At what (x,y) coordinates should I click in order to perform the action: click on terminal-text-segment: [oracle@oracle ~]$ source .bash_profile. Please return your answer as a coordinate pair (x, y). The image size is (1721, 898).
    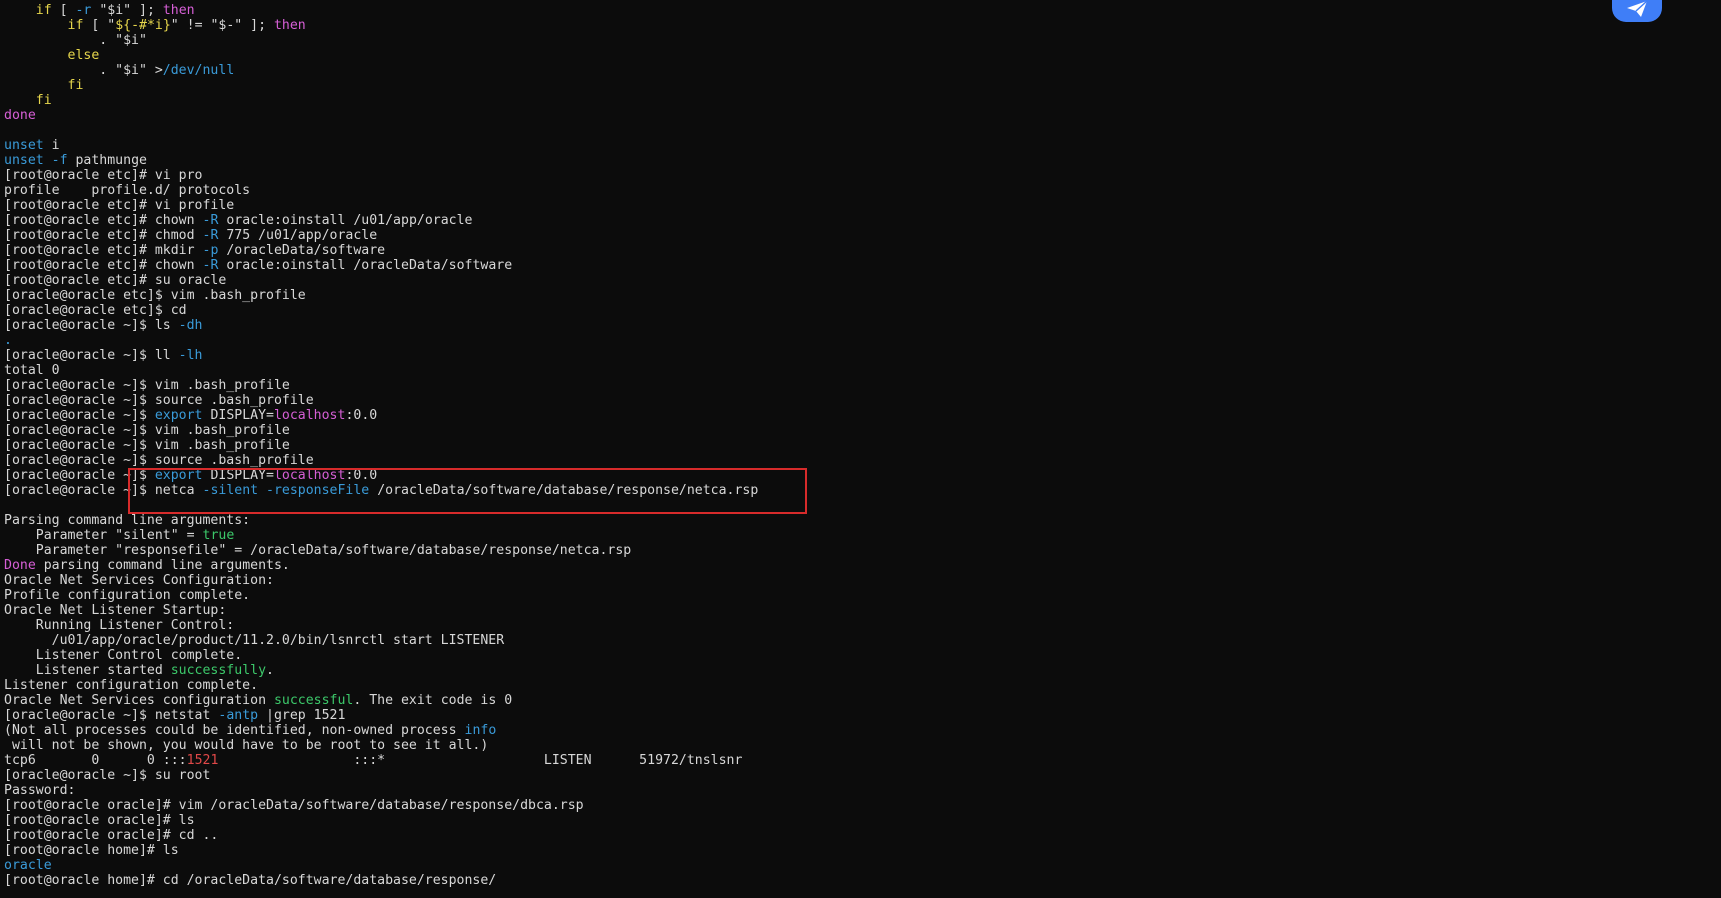
    Looking at the image, I should click on (159, 460).